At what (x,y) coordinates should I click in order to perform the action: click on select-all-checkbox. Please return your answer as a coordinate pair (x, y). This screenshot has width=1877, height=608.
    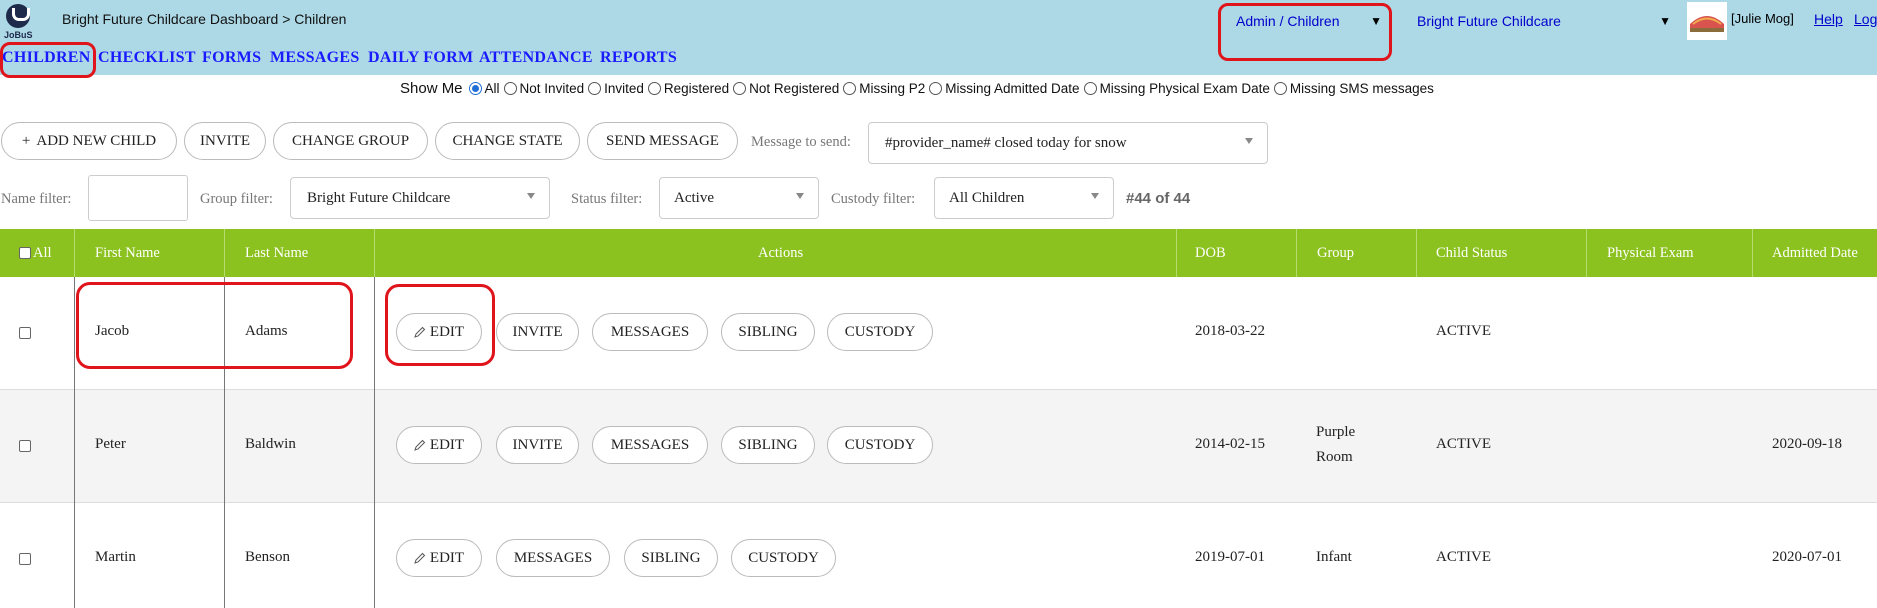
    Looking at the image, I should click on (25, 253).